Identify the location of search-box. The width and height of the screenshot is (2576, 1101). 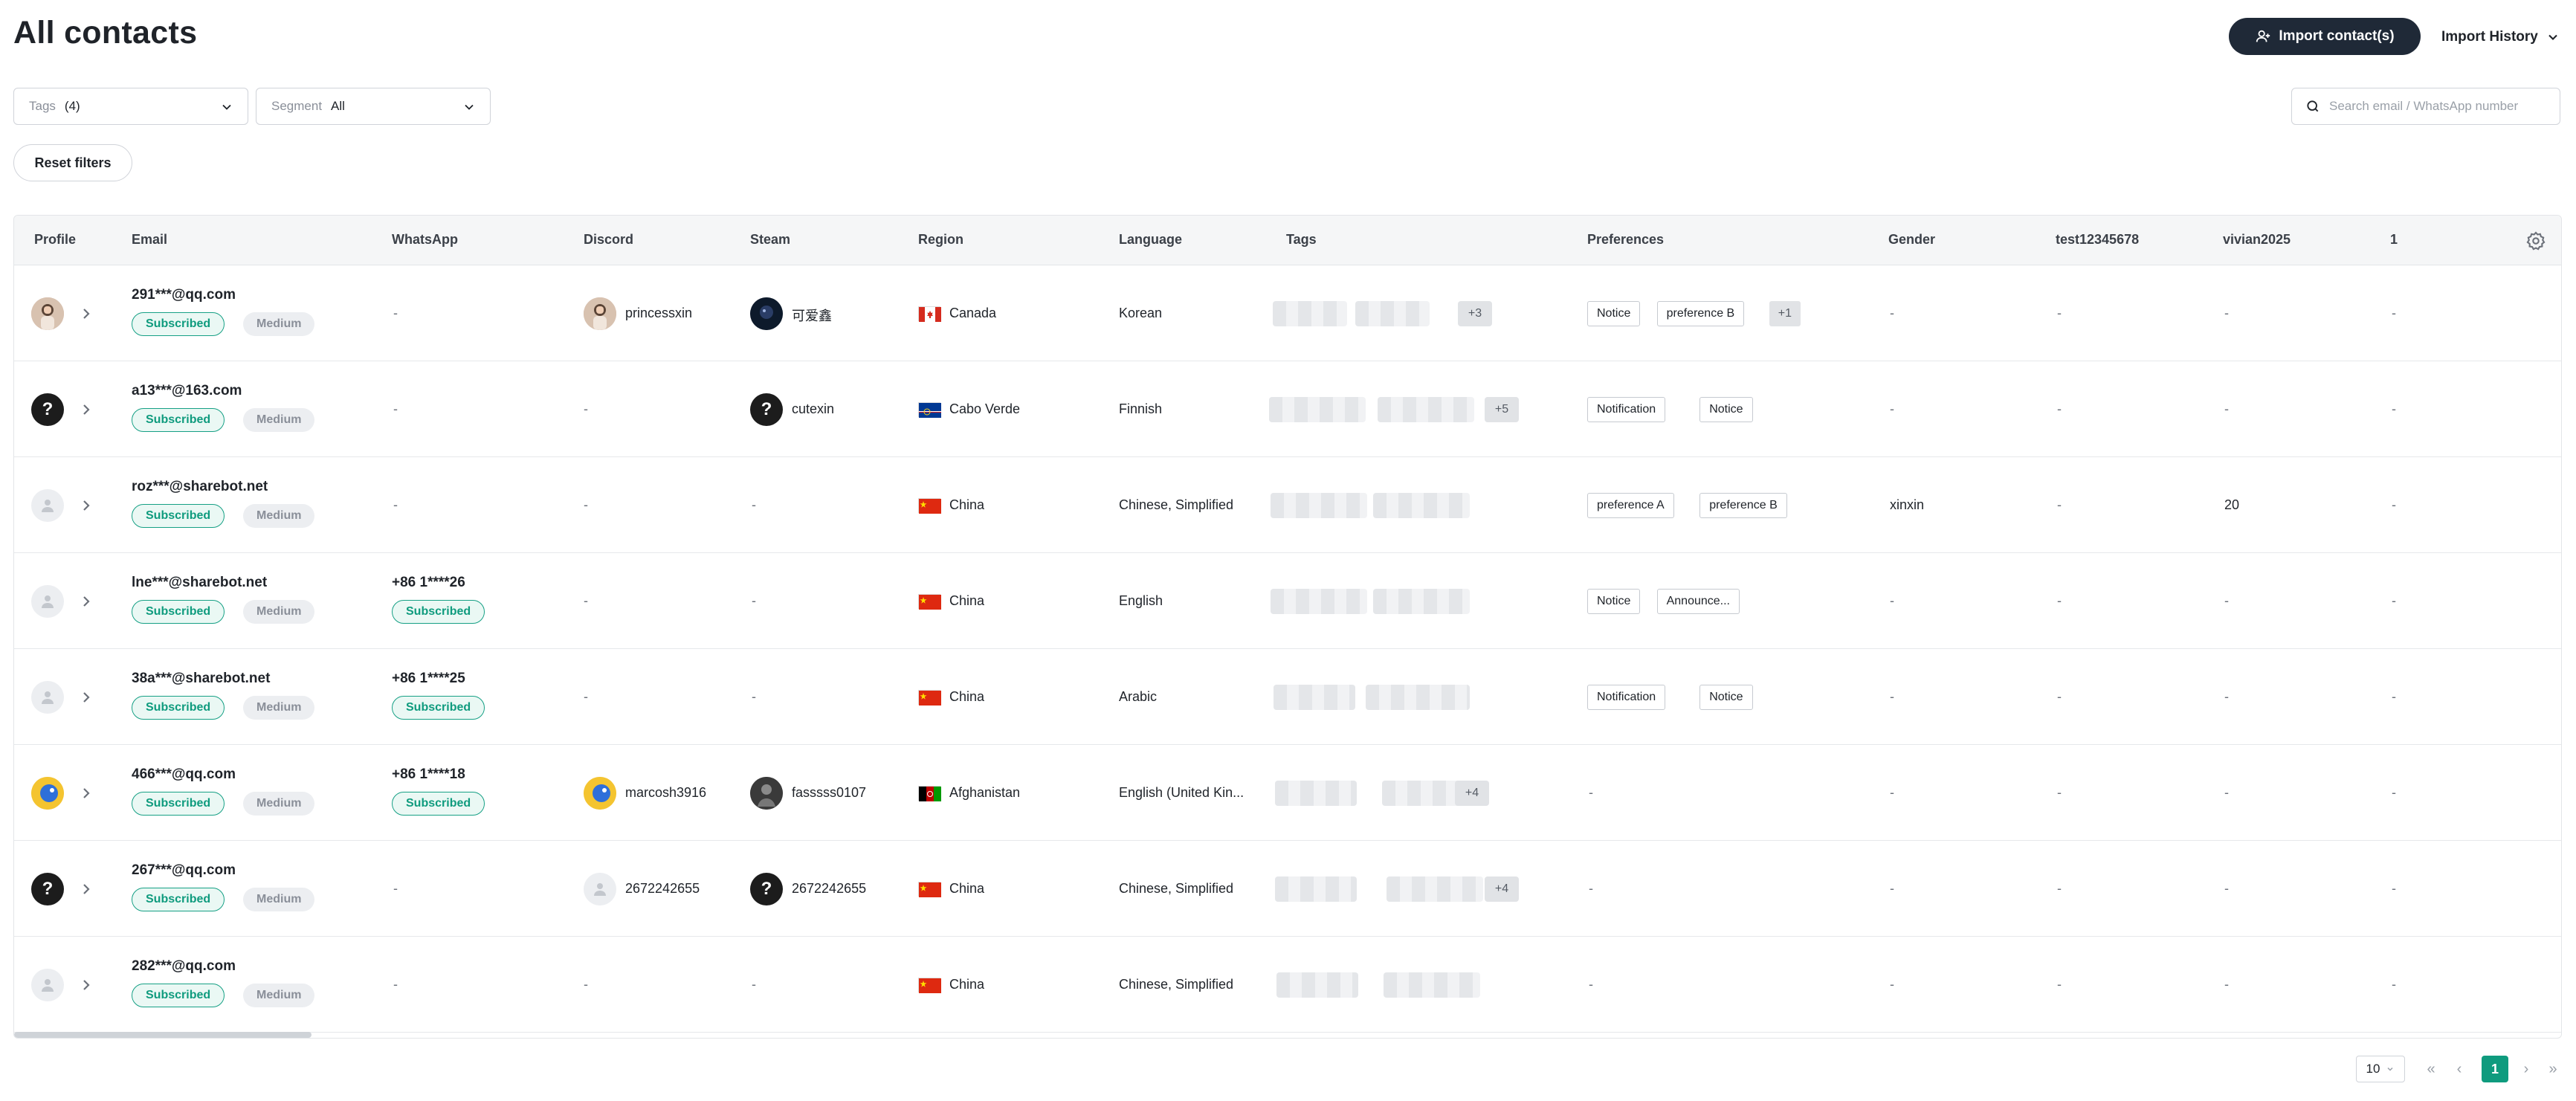
(2425, 106).